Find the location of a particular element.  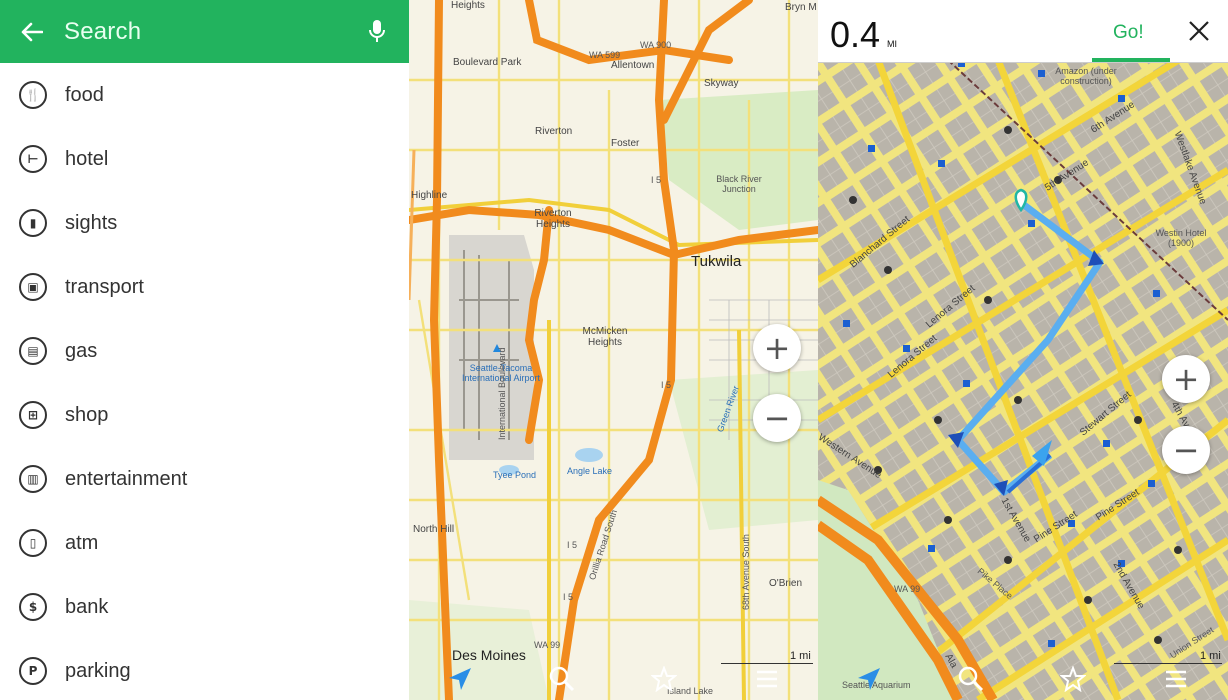

atm-icon: ▯ is located at coordinates (33, 543).